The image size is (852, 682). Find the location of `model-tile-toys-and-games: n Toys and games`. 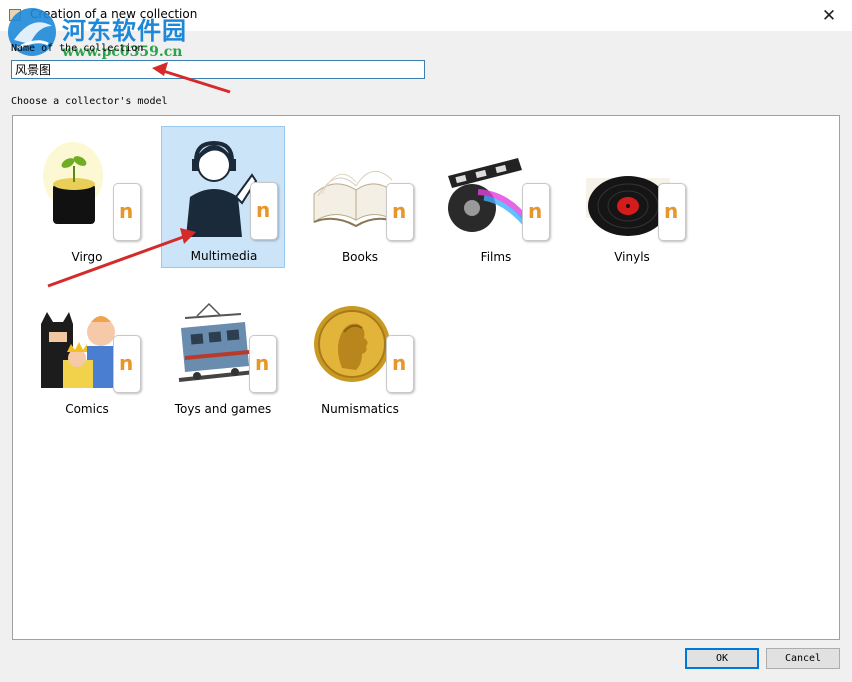

model-tile-toys-and-games: n Toys and games is located at coordinates (223, 351).